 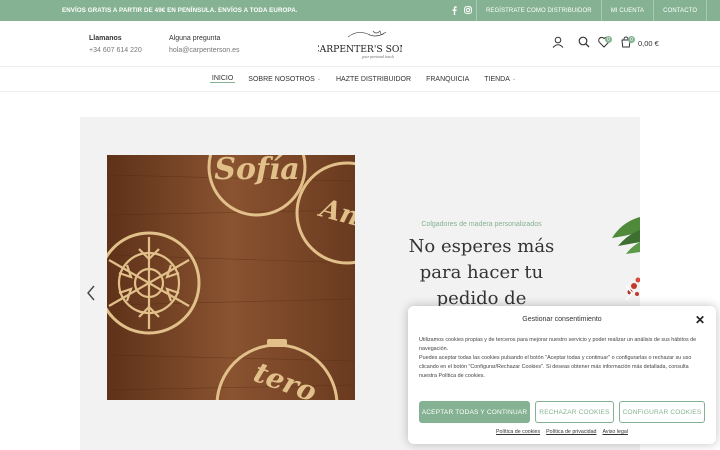 I want to click on account-icon, so click(x=558, y=44).